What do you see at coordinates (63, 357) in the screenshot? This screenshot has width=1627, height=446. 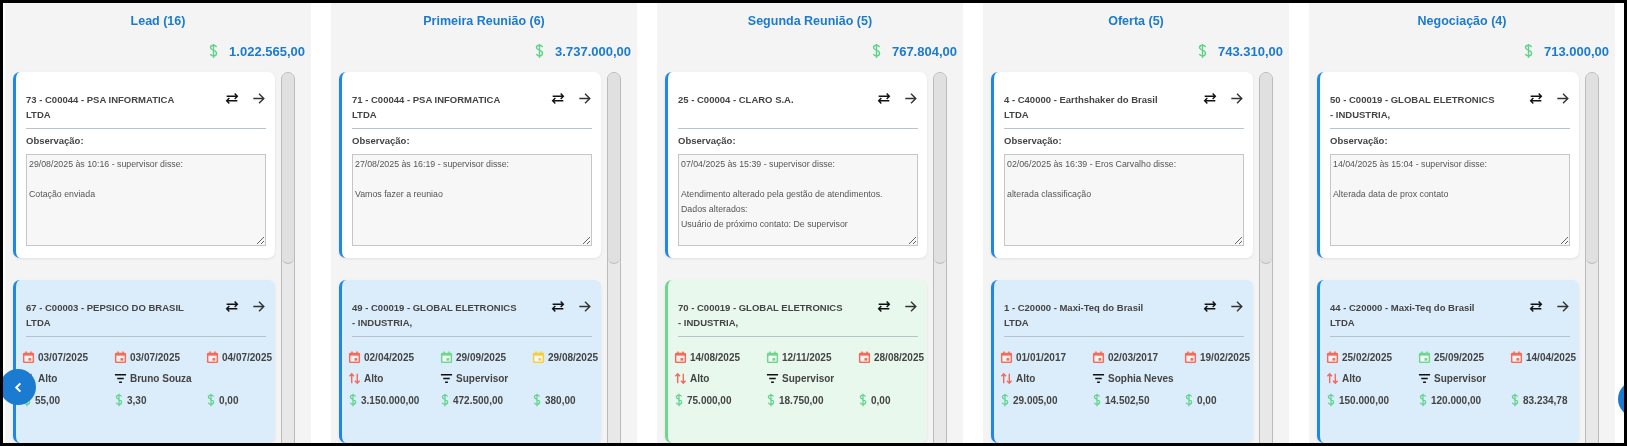 I see `date-text: 03/07/2025` at bounding box center [63, 357].